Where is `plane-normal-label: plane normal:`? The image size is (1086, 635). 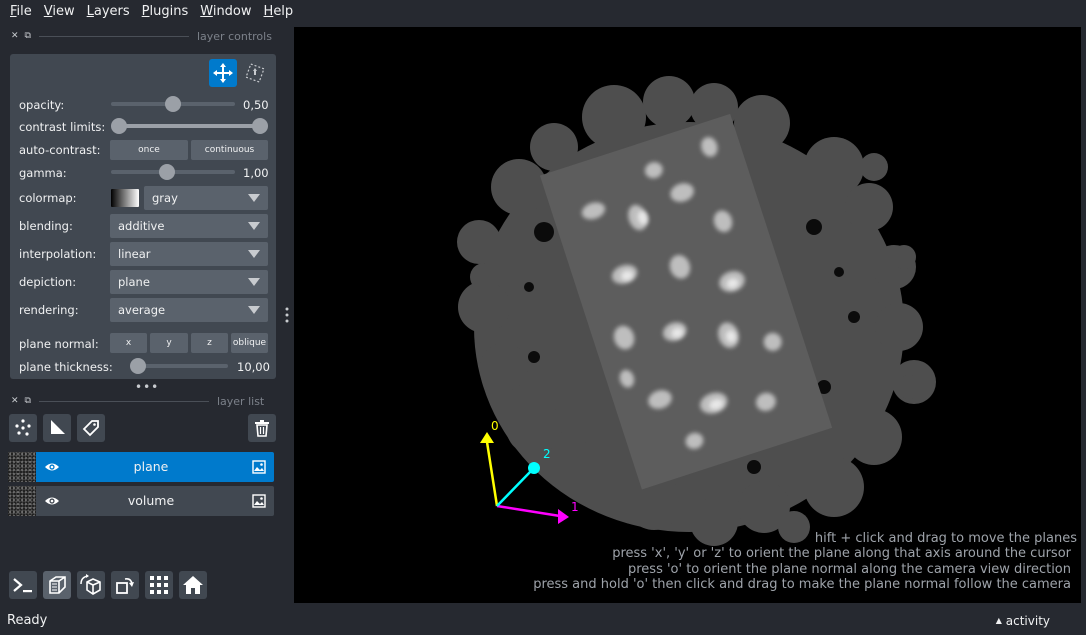 plane-normal-label: plane normal: is located at coordinates (59, 344).